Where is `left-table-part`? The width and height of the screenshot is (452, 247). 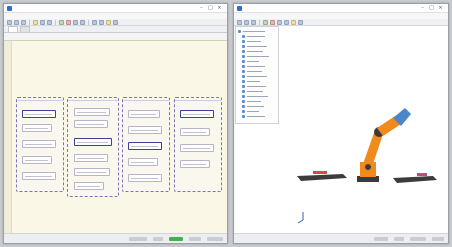 left-table-part is located at coordinates (320, 172).